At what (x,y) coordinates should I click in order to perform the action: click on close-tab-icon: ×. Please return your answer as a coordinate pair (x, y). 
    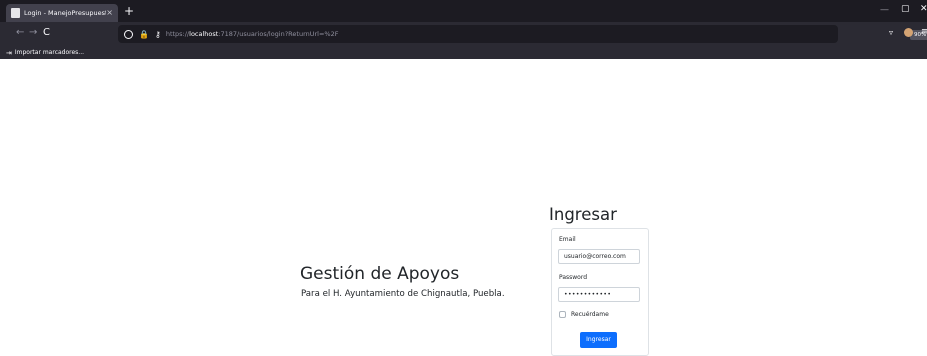
    Looking at the image, I should click on (109, 13).